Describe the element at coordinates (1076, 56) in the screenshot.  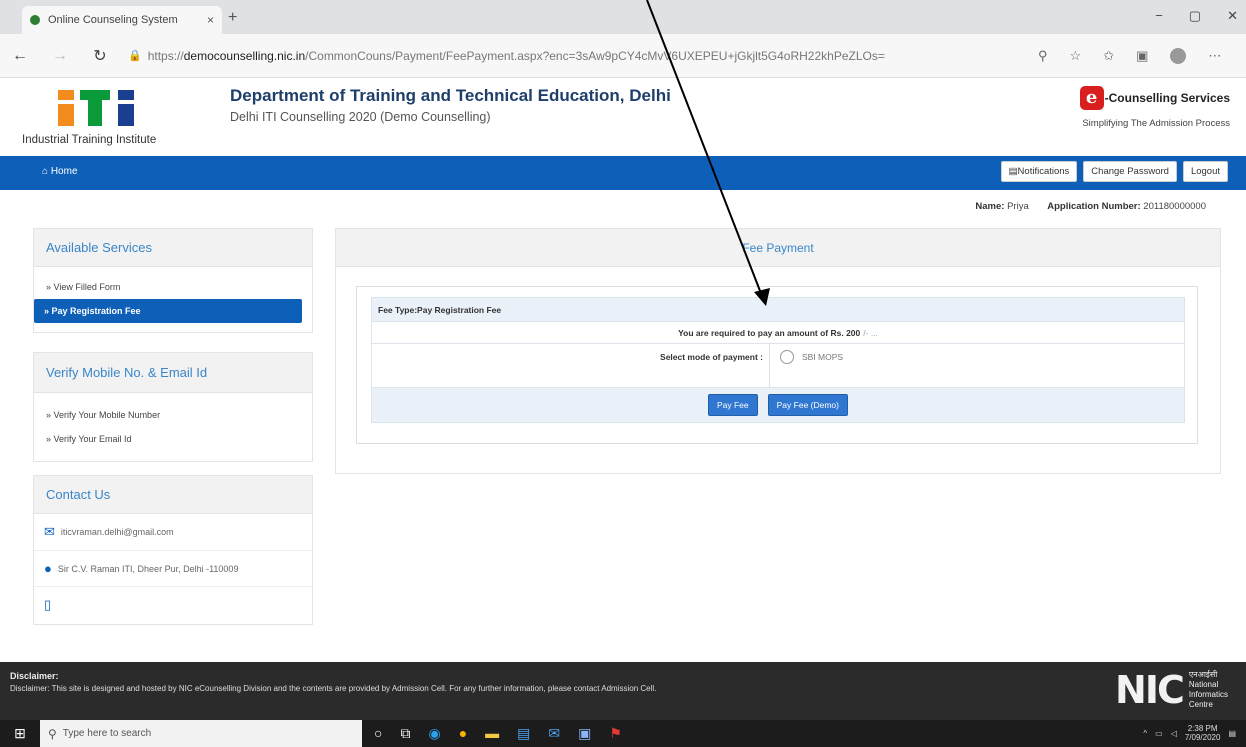
I see `favorite-star-icon: ☆` at that location.